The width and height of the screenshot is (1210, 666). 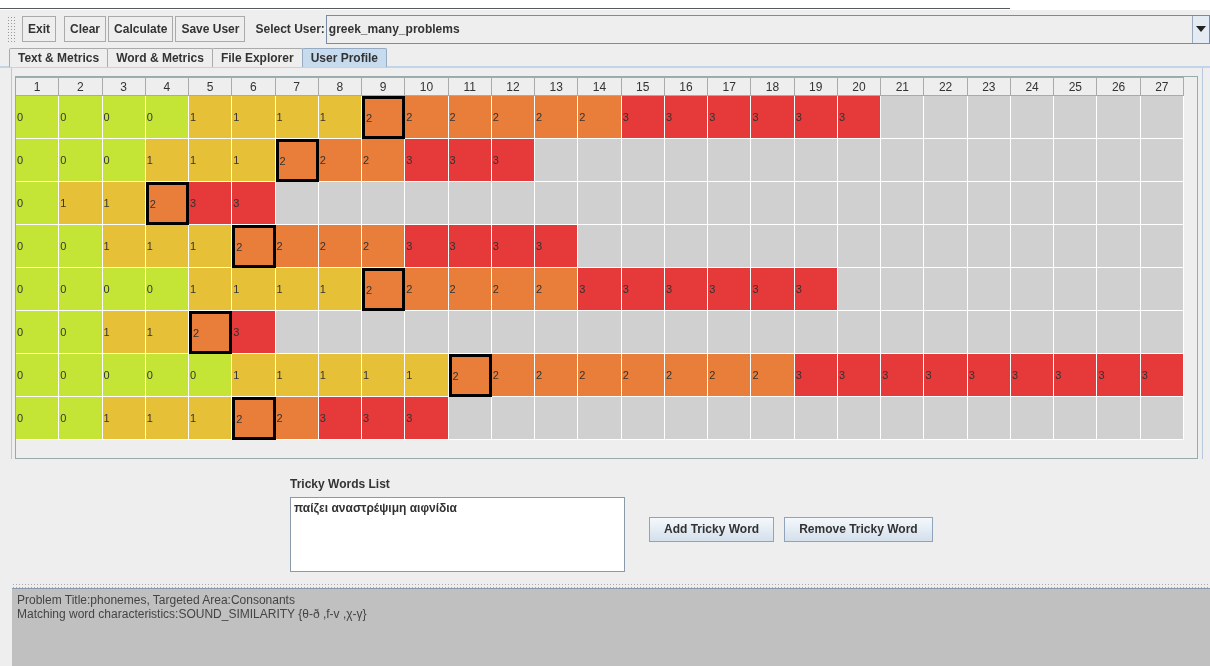 I want to click on column-header: 3, so click(x=124, y=86).